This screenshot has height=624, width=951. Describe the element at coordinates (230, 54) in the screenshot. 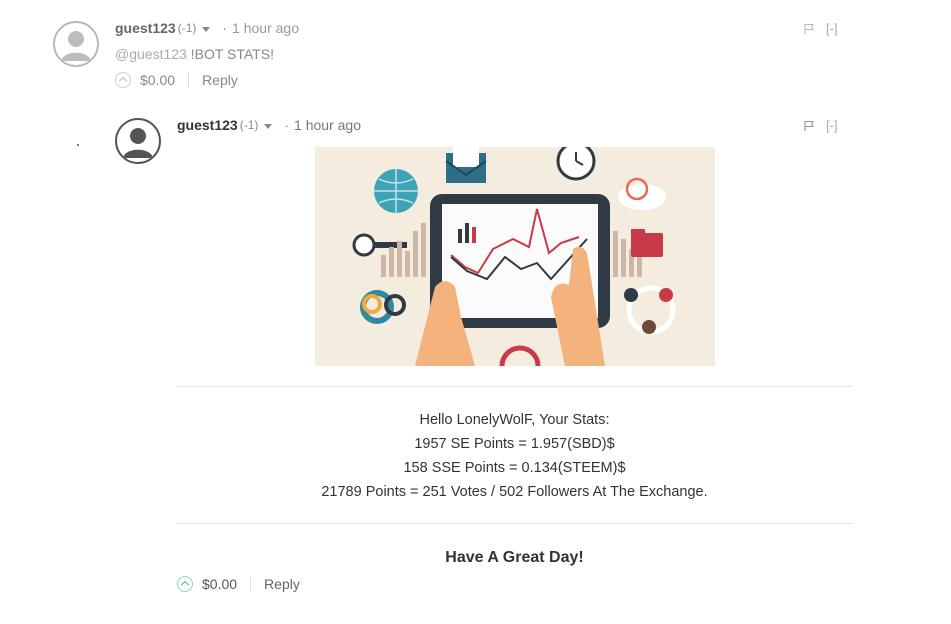

I see `comment-text: !BOT STATS!` at that location.